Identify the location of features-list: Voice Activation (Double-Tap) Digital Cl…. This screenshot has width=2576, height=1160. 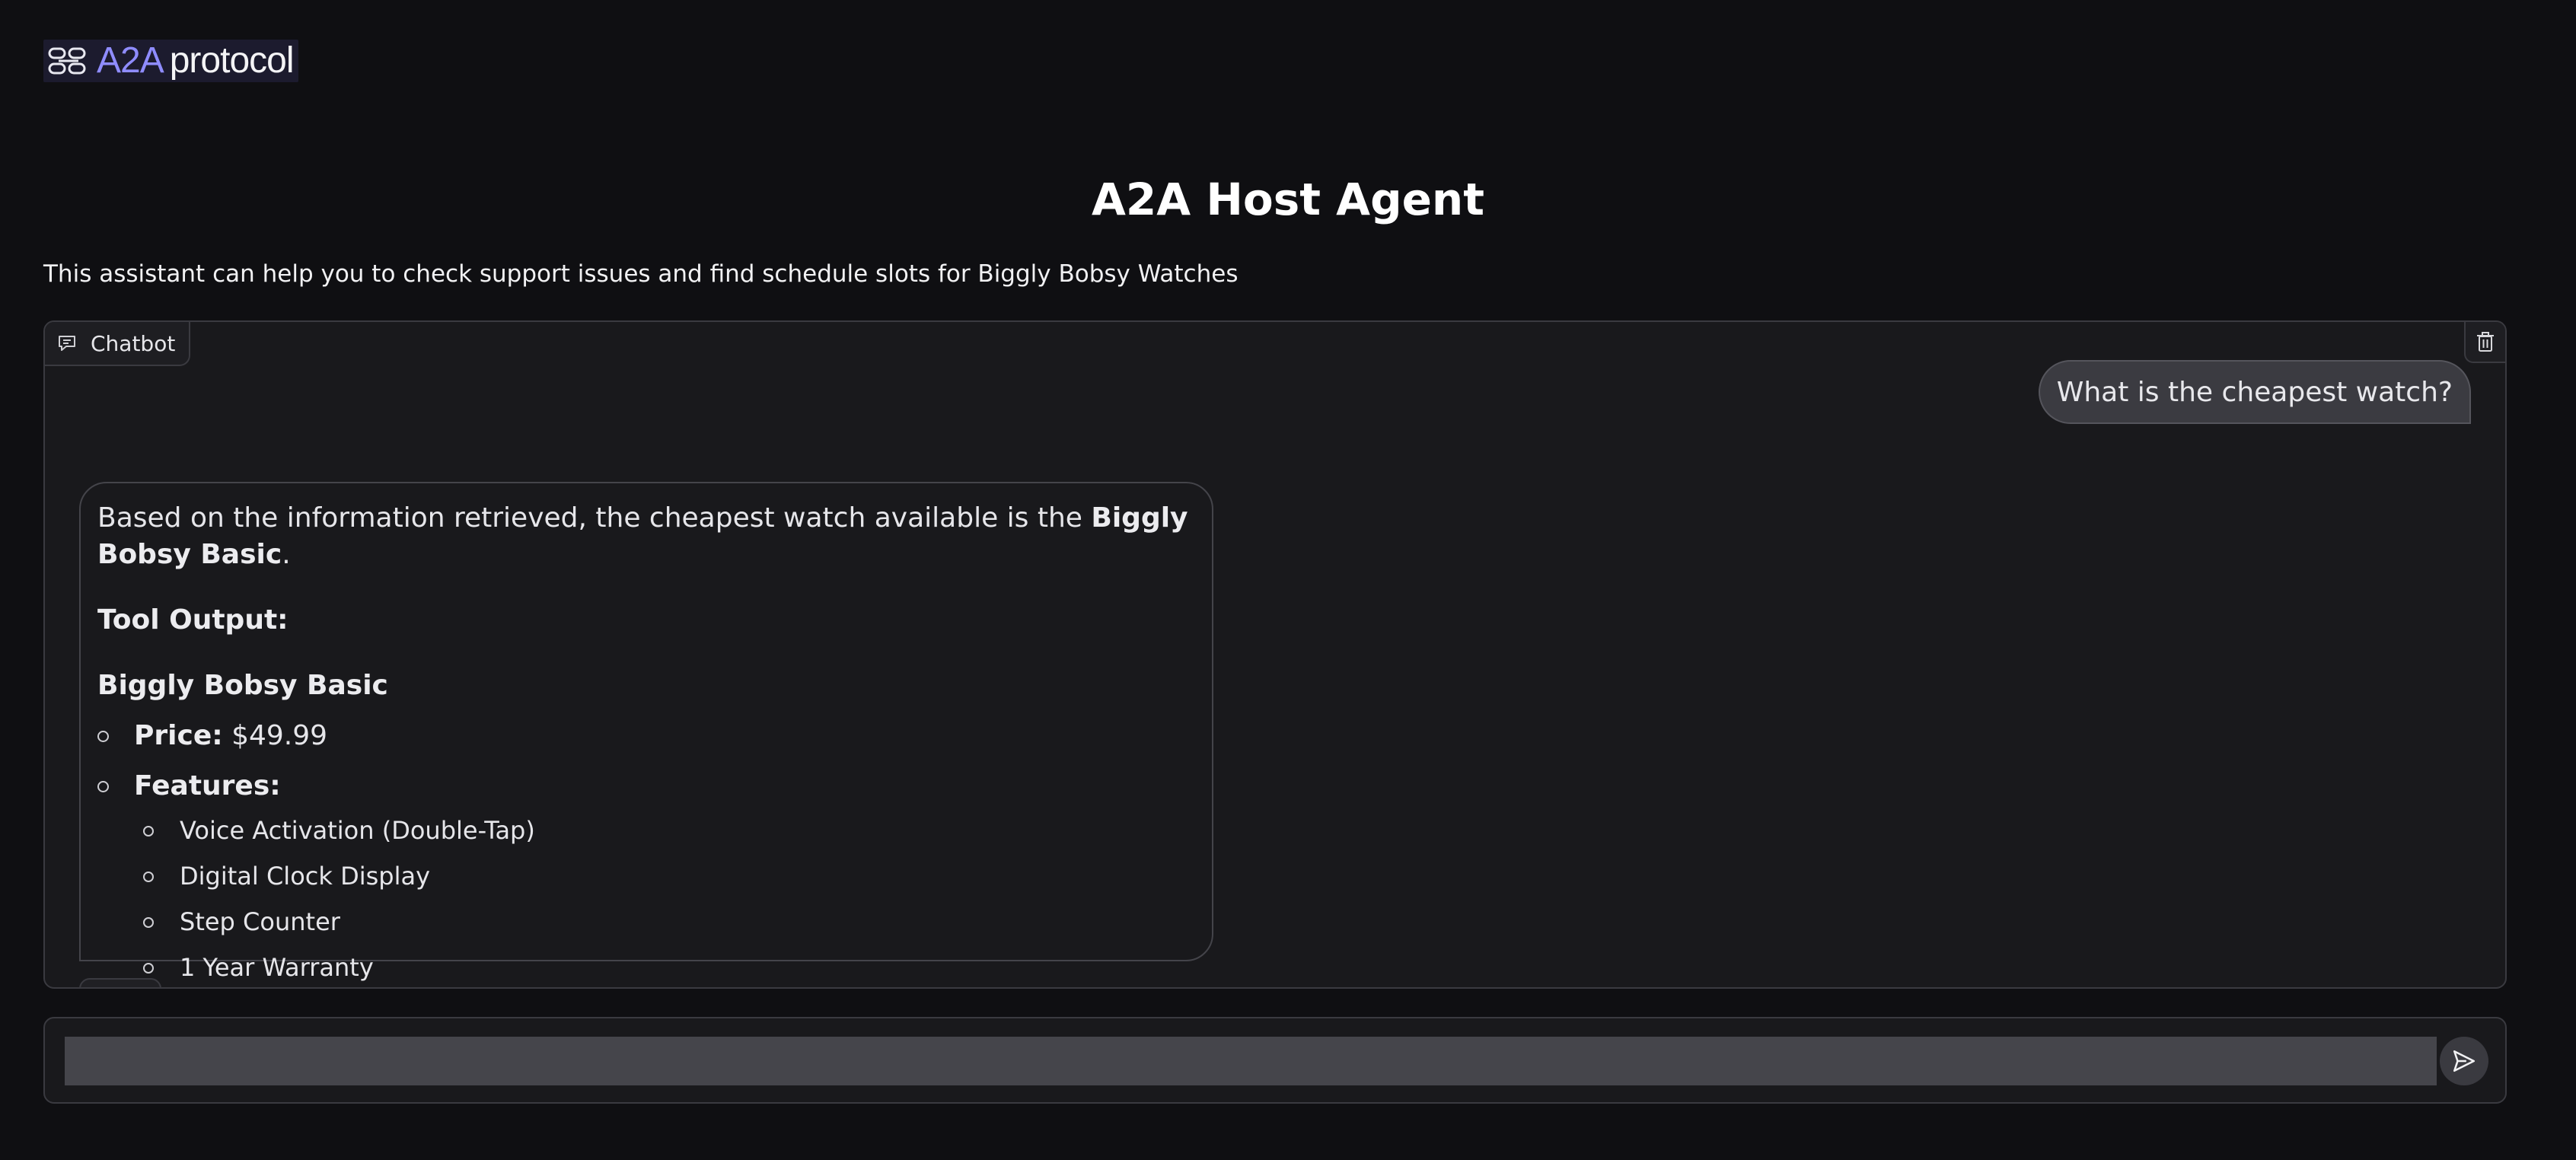
(664, 899).